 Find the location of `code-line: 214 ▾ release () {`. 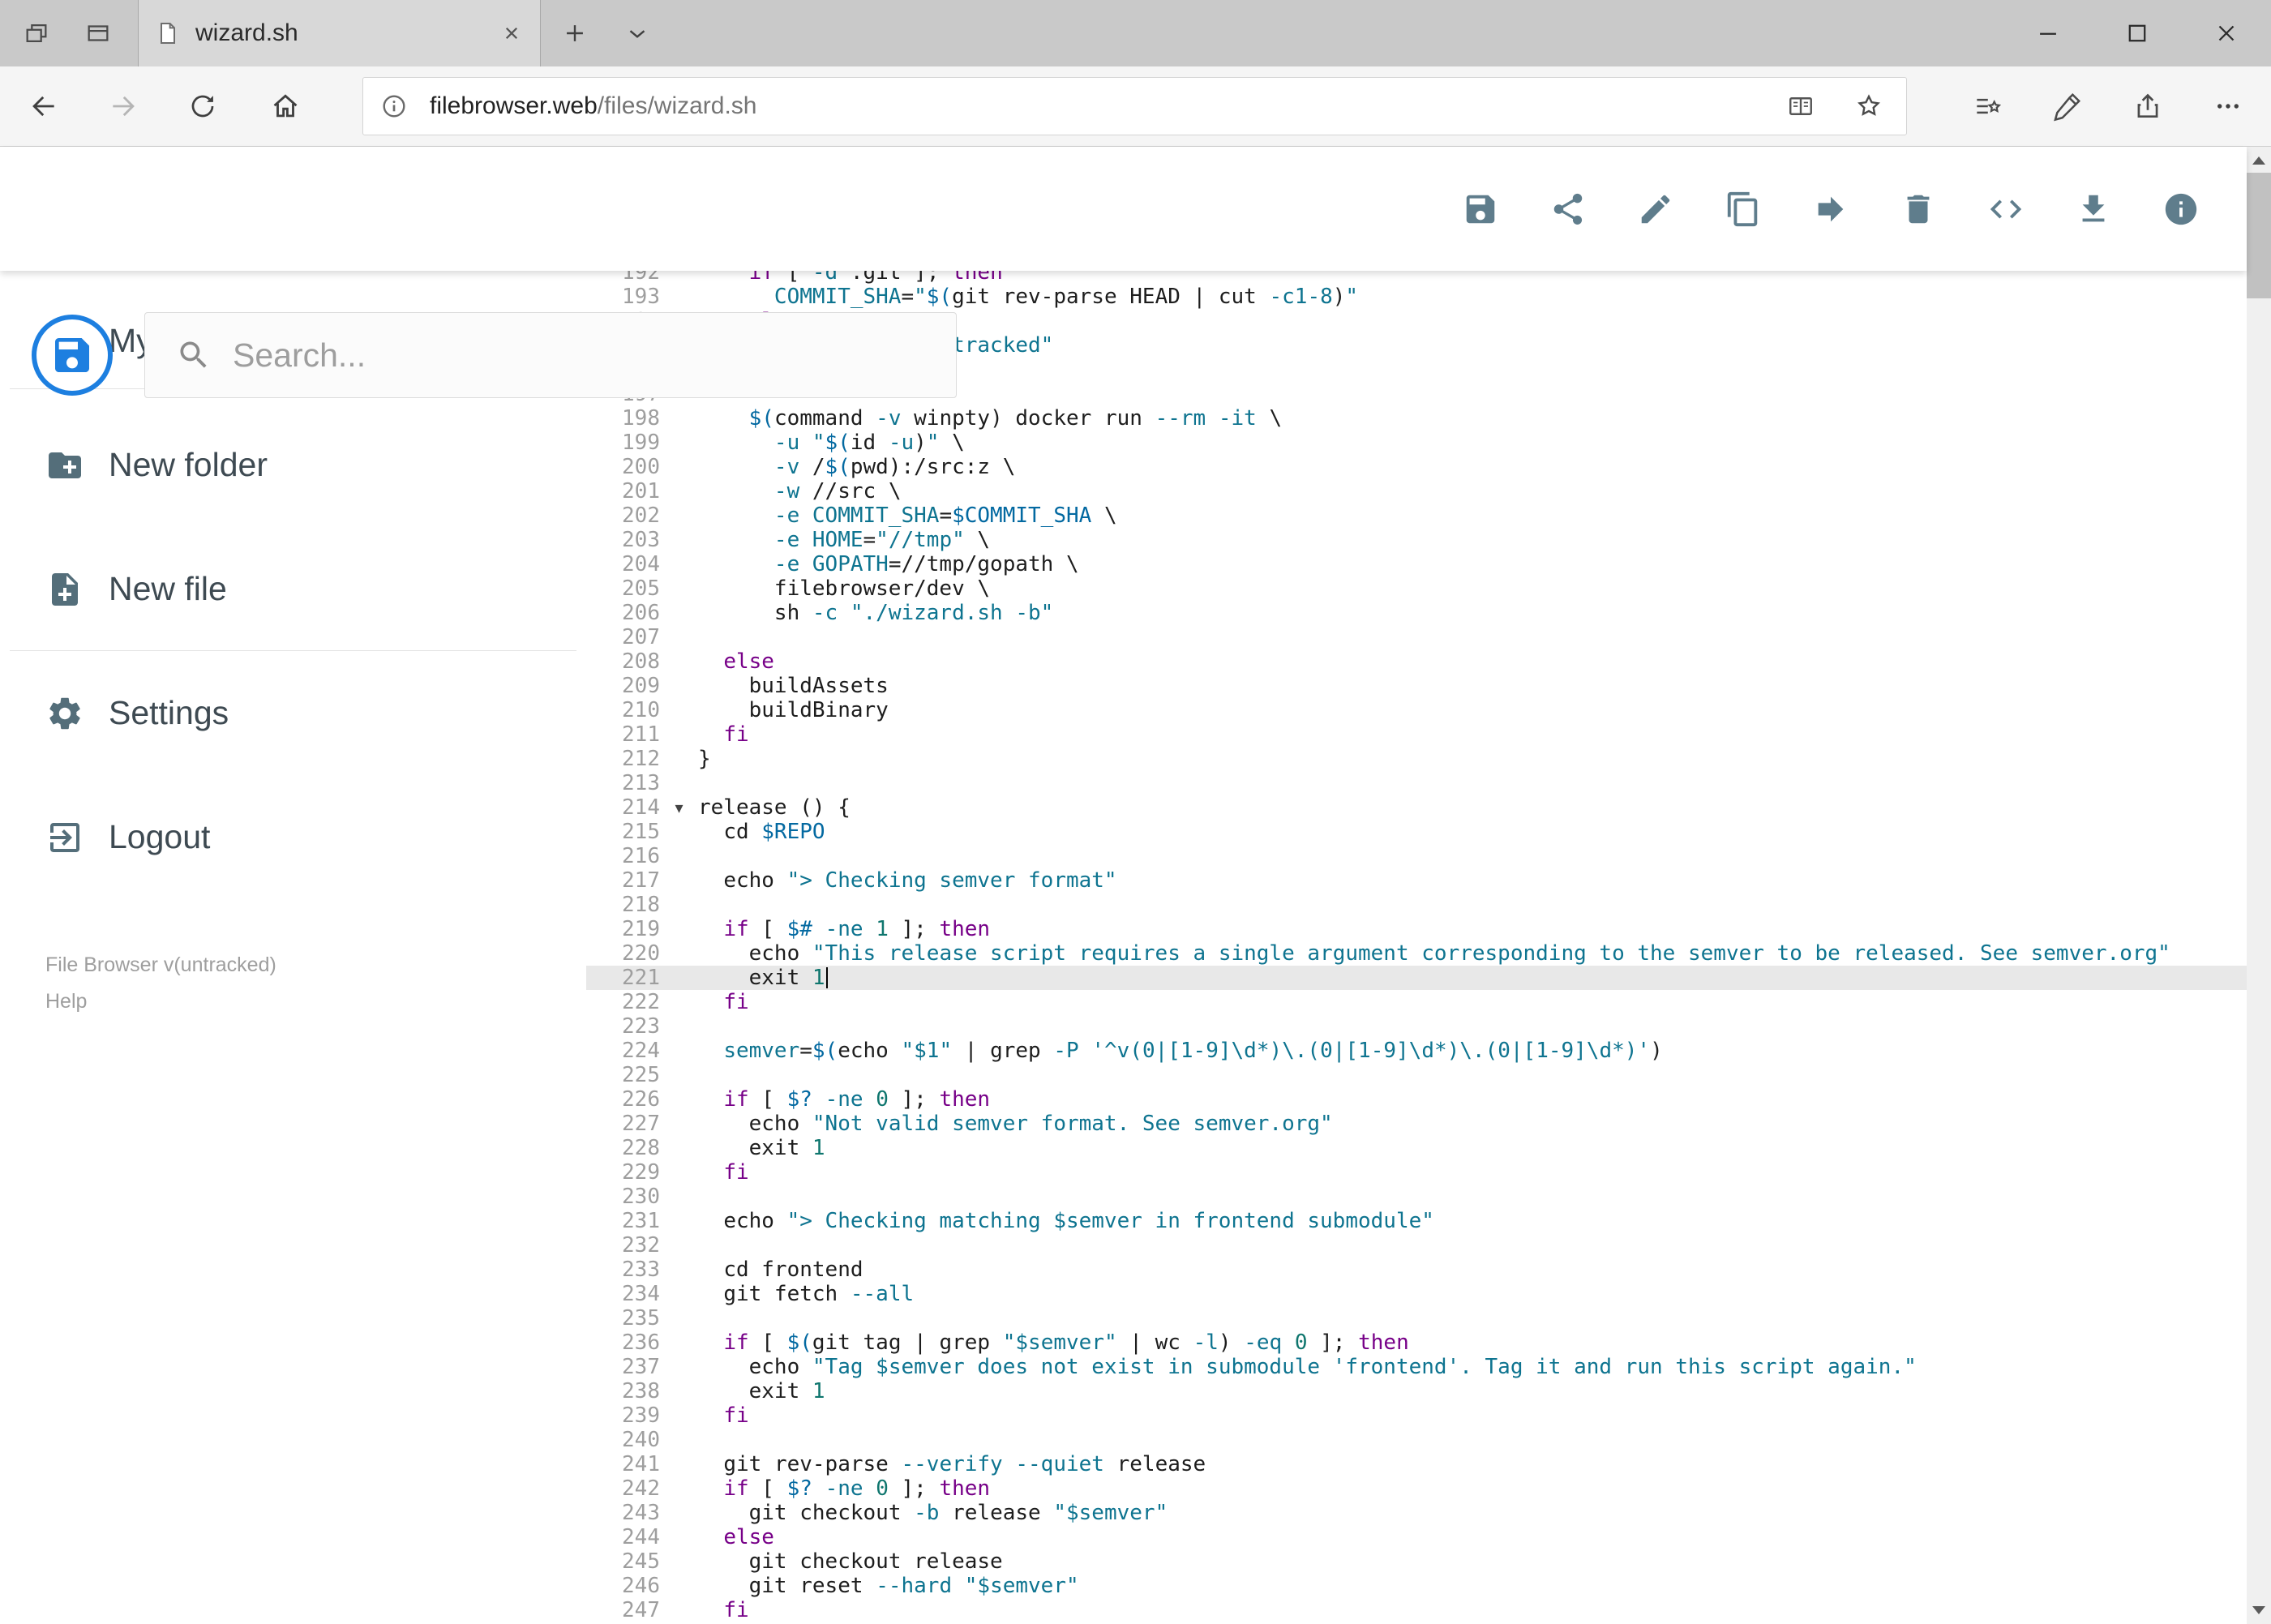

code-line: 214 ▾ release () { is located at coordinates (1417, 808).